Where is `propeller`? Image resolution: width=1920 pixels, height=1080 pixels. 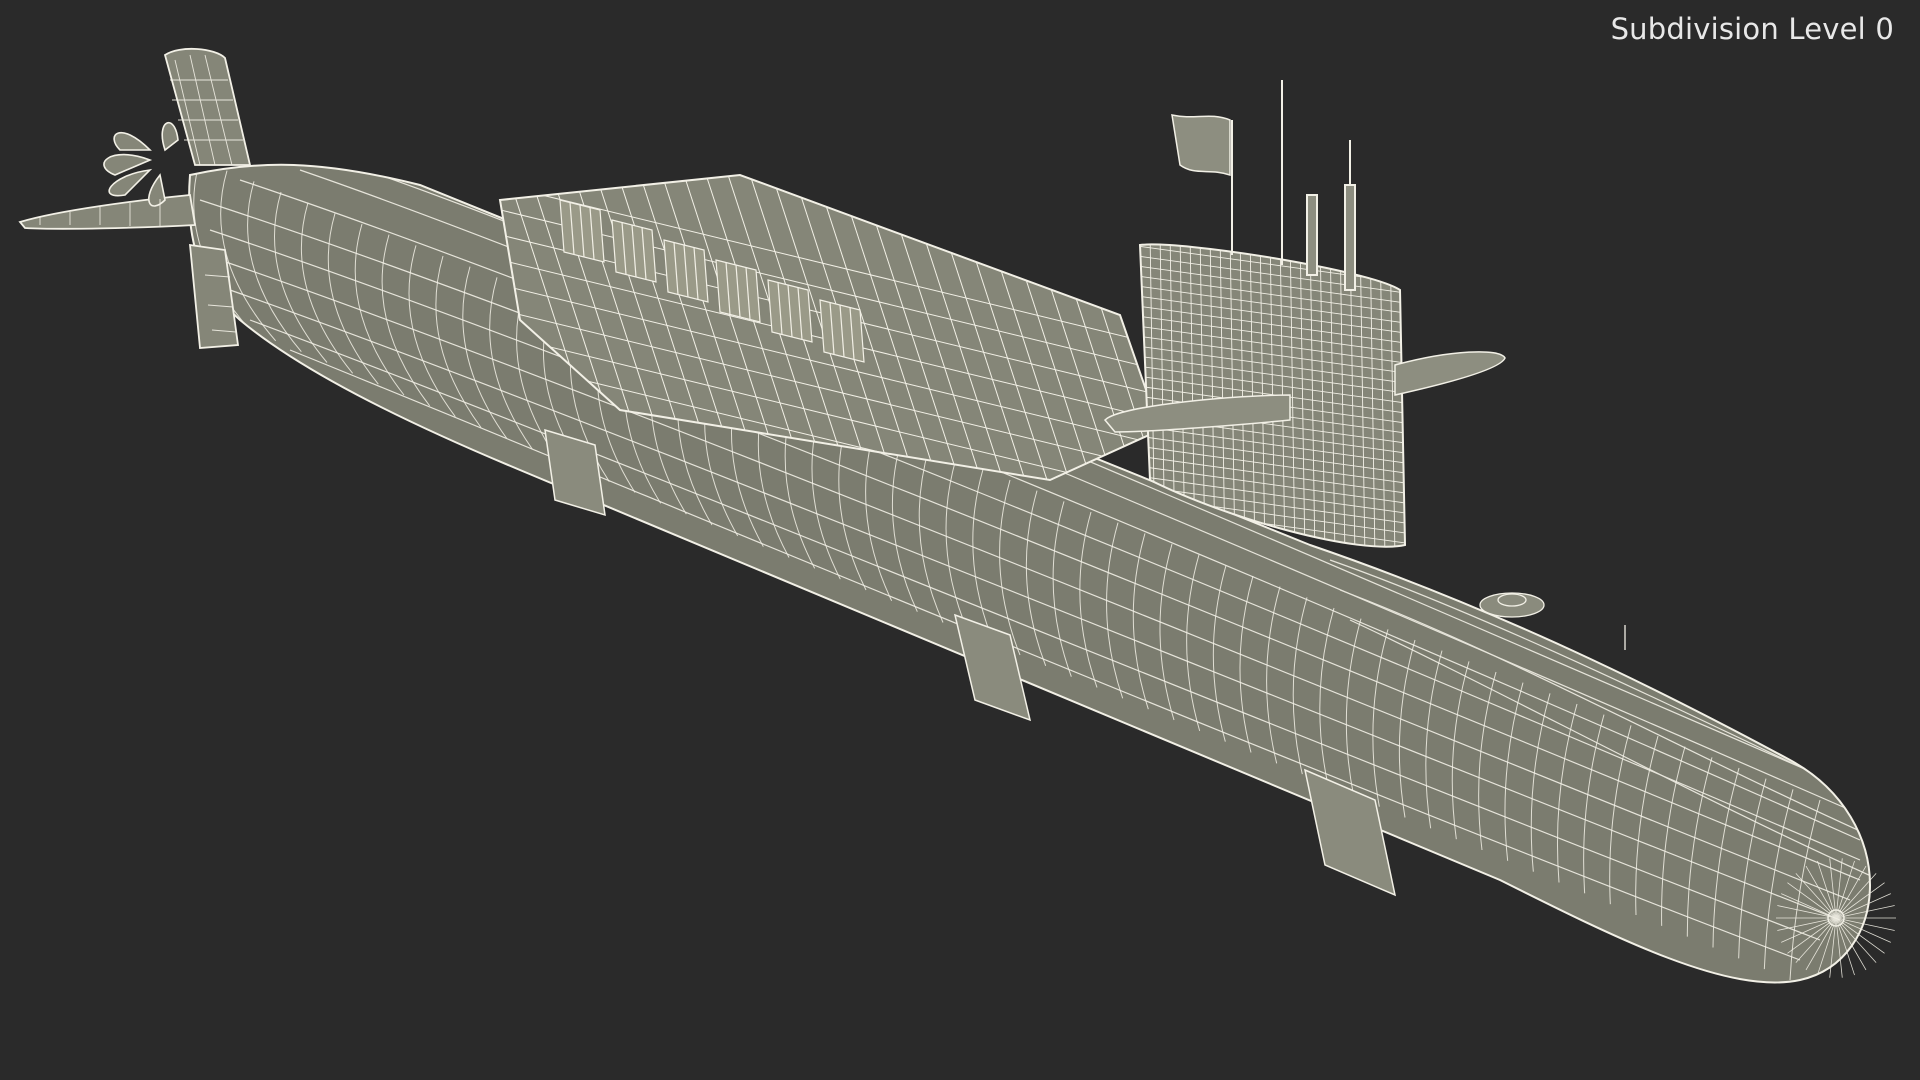 propeller is located at coordinates (141, 164).